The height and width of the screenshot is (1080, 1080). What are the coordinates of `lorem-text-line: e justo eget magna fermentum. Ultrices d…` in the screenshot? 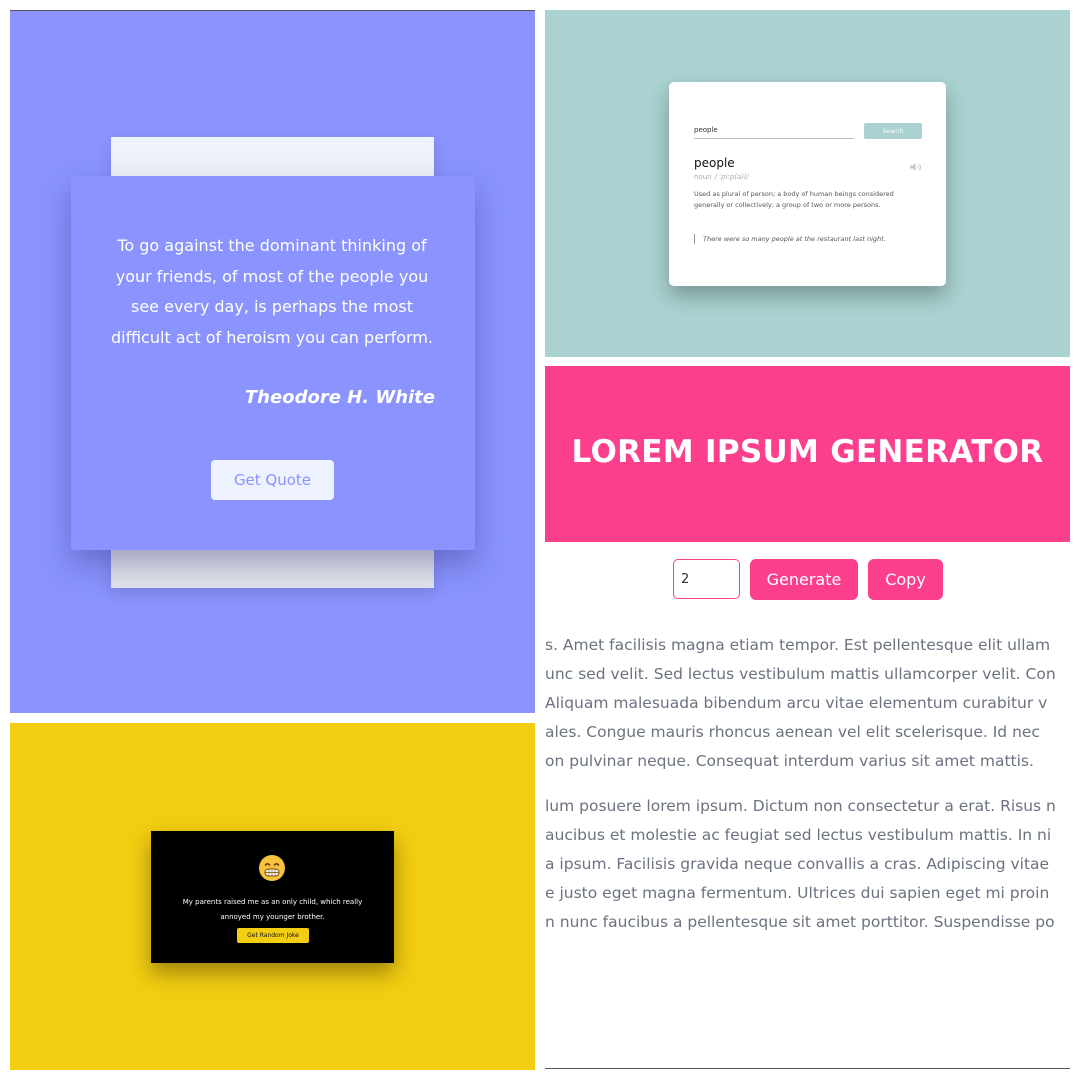 It's located at (797, 893).